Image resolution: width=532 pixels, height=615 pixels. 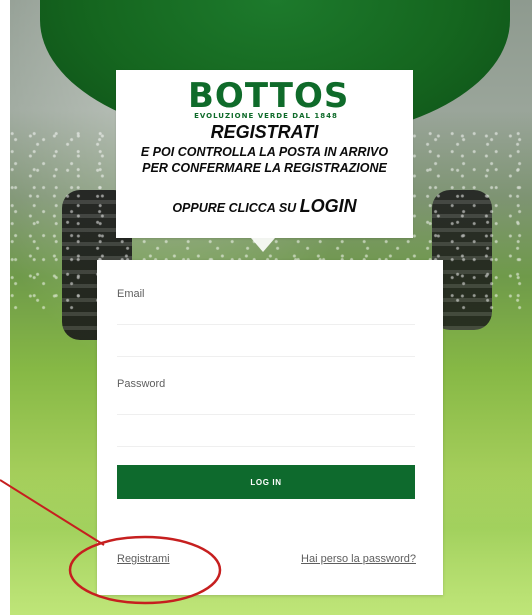 What do you see at coordinates (263, 245) in the screenshot?
I see `notice-pointer` at bounding box center [263, 245].